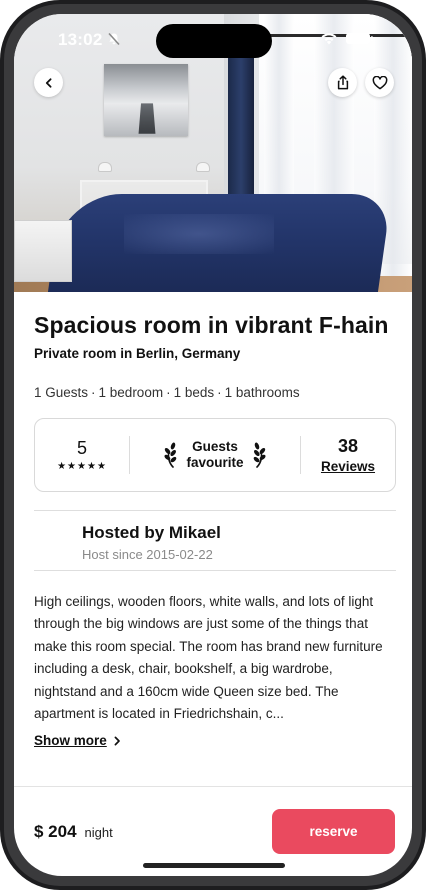  I want to click on favorite-button, so click(379, 82).